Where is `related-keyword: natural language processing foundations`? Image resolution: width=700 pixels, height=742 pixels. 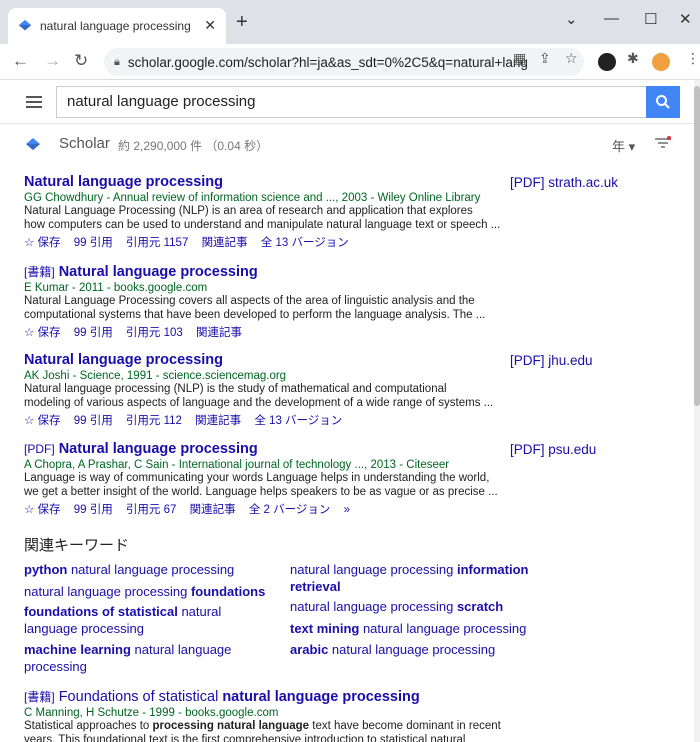
related-keyword: natural language processing foundations is located at coordinates (154, 591).